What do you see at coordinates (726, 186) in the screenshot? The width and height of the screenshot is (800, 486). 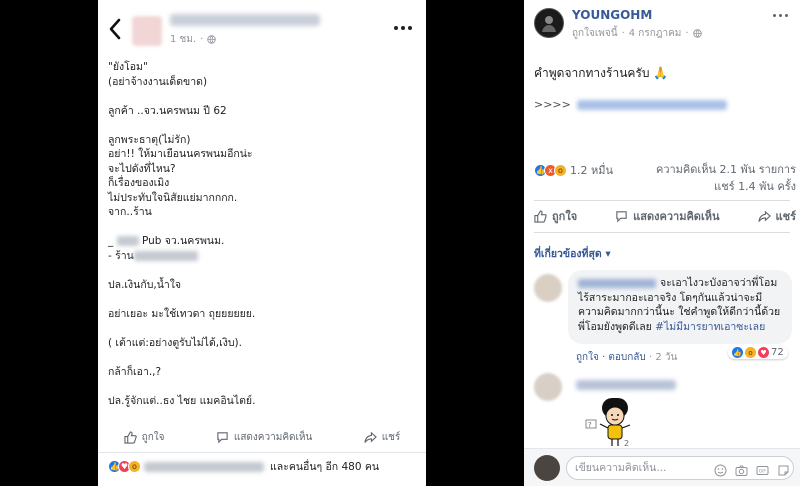 I see `shares-count: แชร์ 1.4 พัน ครั้ง` at bounding box center [726, 186].